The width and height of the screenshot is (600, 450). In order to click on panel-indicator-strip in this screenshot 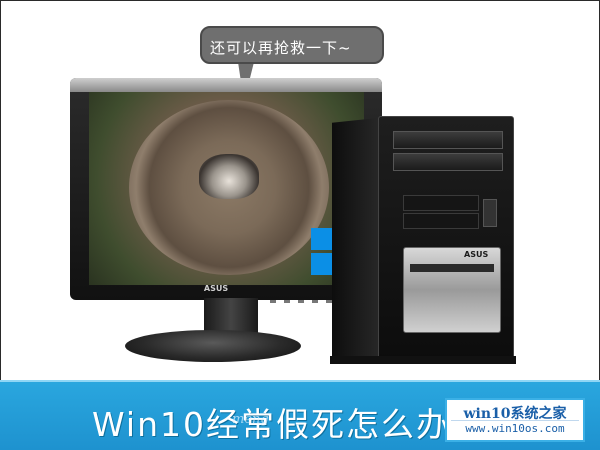, I will do `click(452, 268)`.